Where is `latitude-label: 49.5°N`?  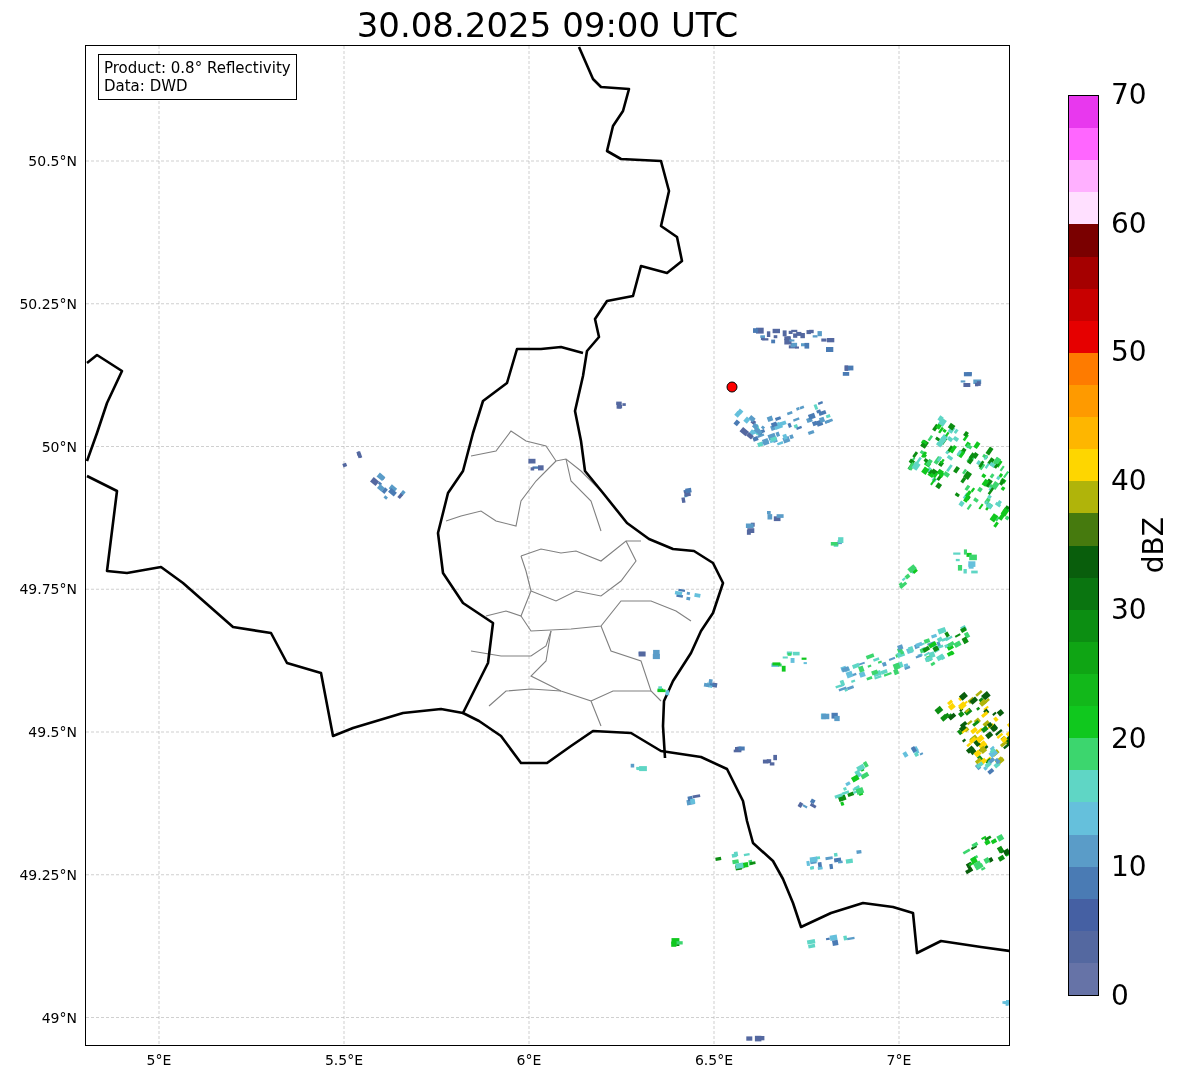
latitude-label: 49.5°N is located at coordinates (52, 732).